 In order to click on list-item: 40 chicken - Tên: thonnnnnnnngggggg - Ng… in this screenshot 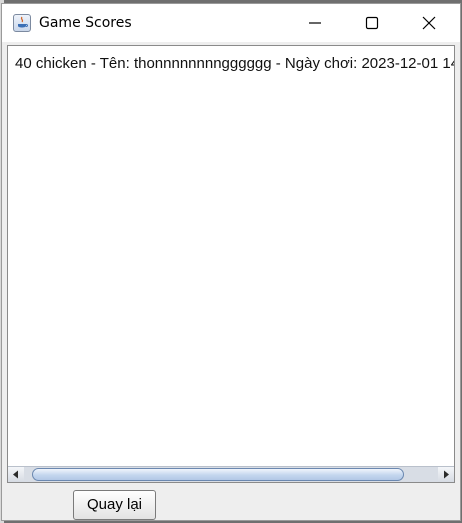, I will do `click(234, 63)`.